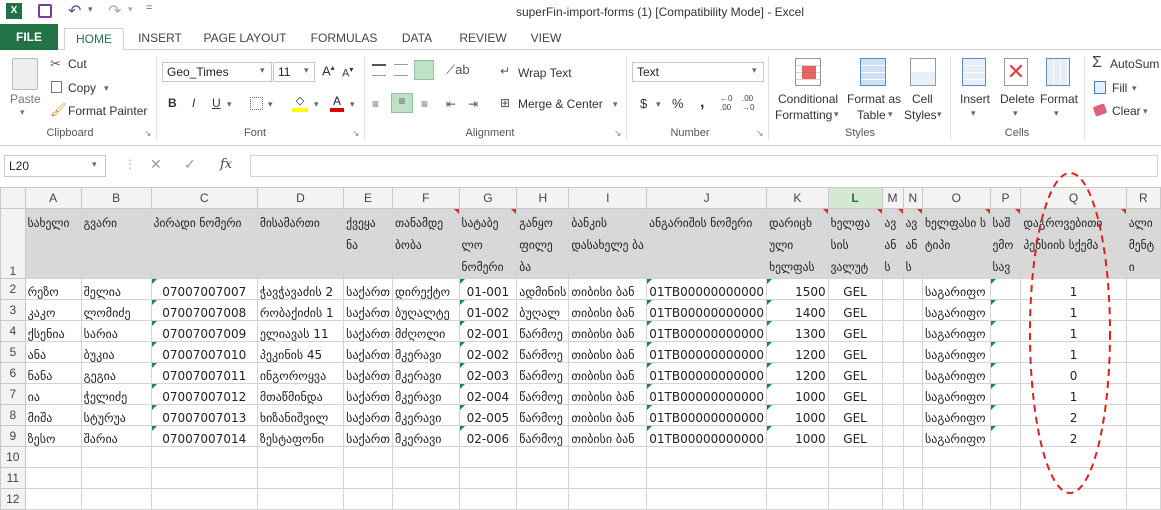  Describe the element at coordinates (82, 88) in the screenshot. I see `copy-button: Copy` at that location.